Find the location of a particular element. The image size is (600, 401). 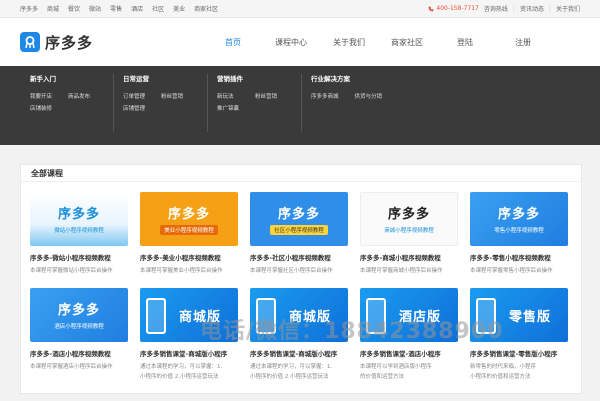

course-title: 序多多销售课堂-酒店小程序 is located at coordinates (409, 353).